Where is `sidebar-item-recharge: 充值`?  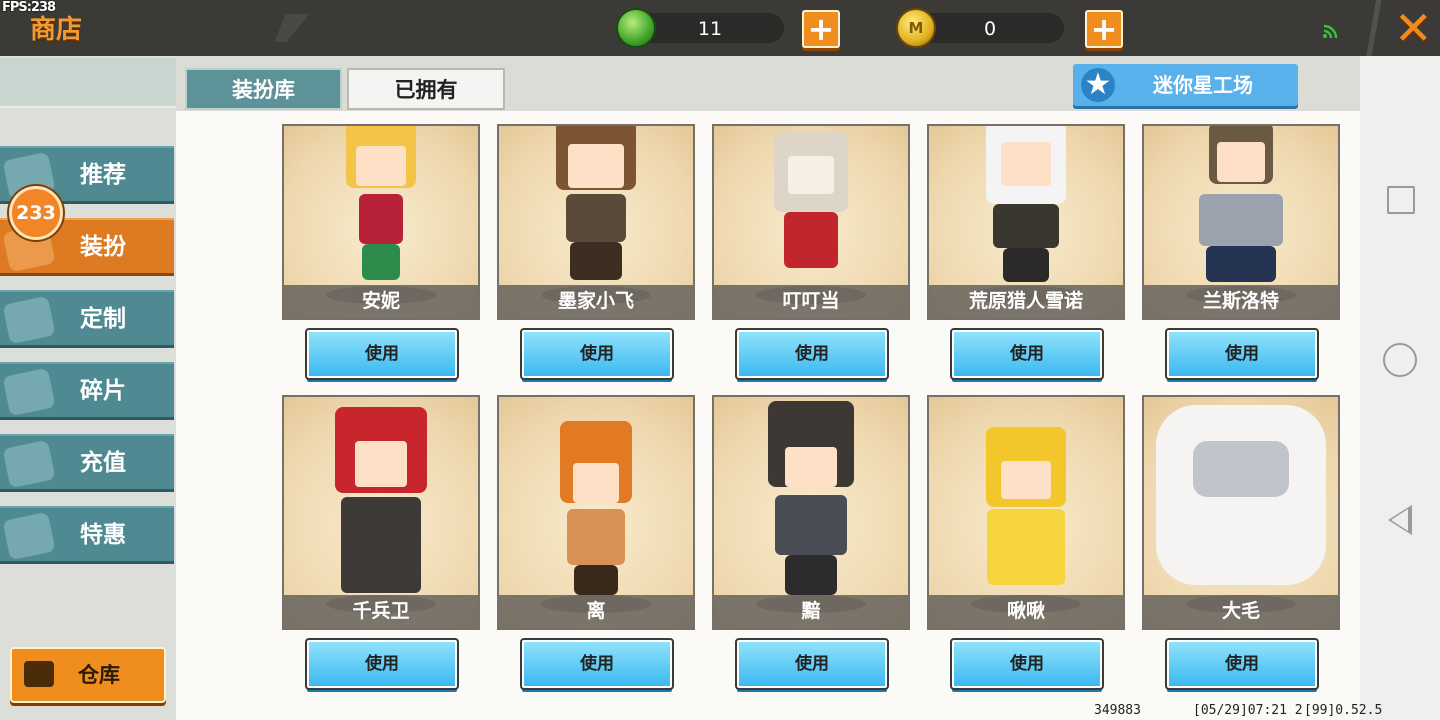 sidebar-item-recharge: 充值 is located at coordinates (87, 463).